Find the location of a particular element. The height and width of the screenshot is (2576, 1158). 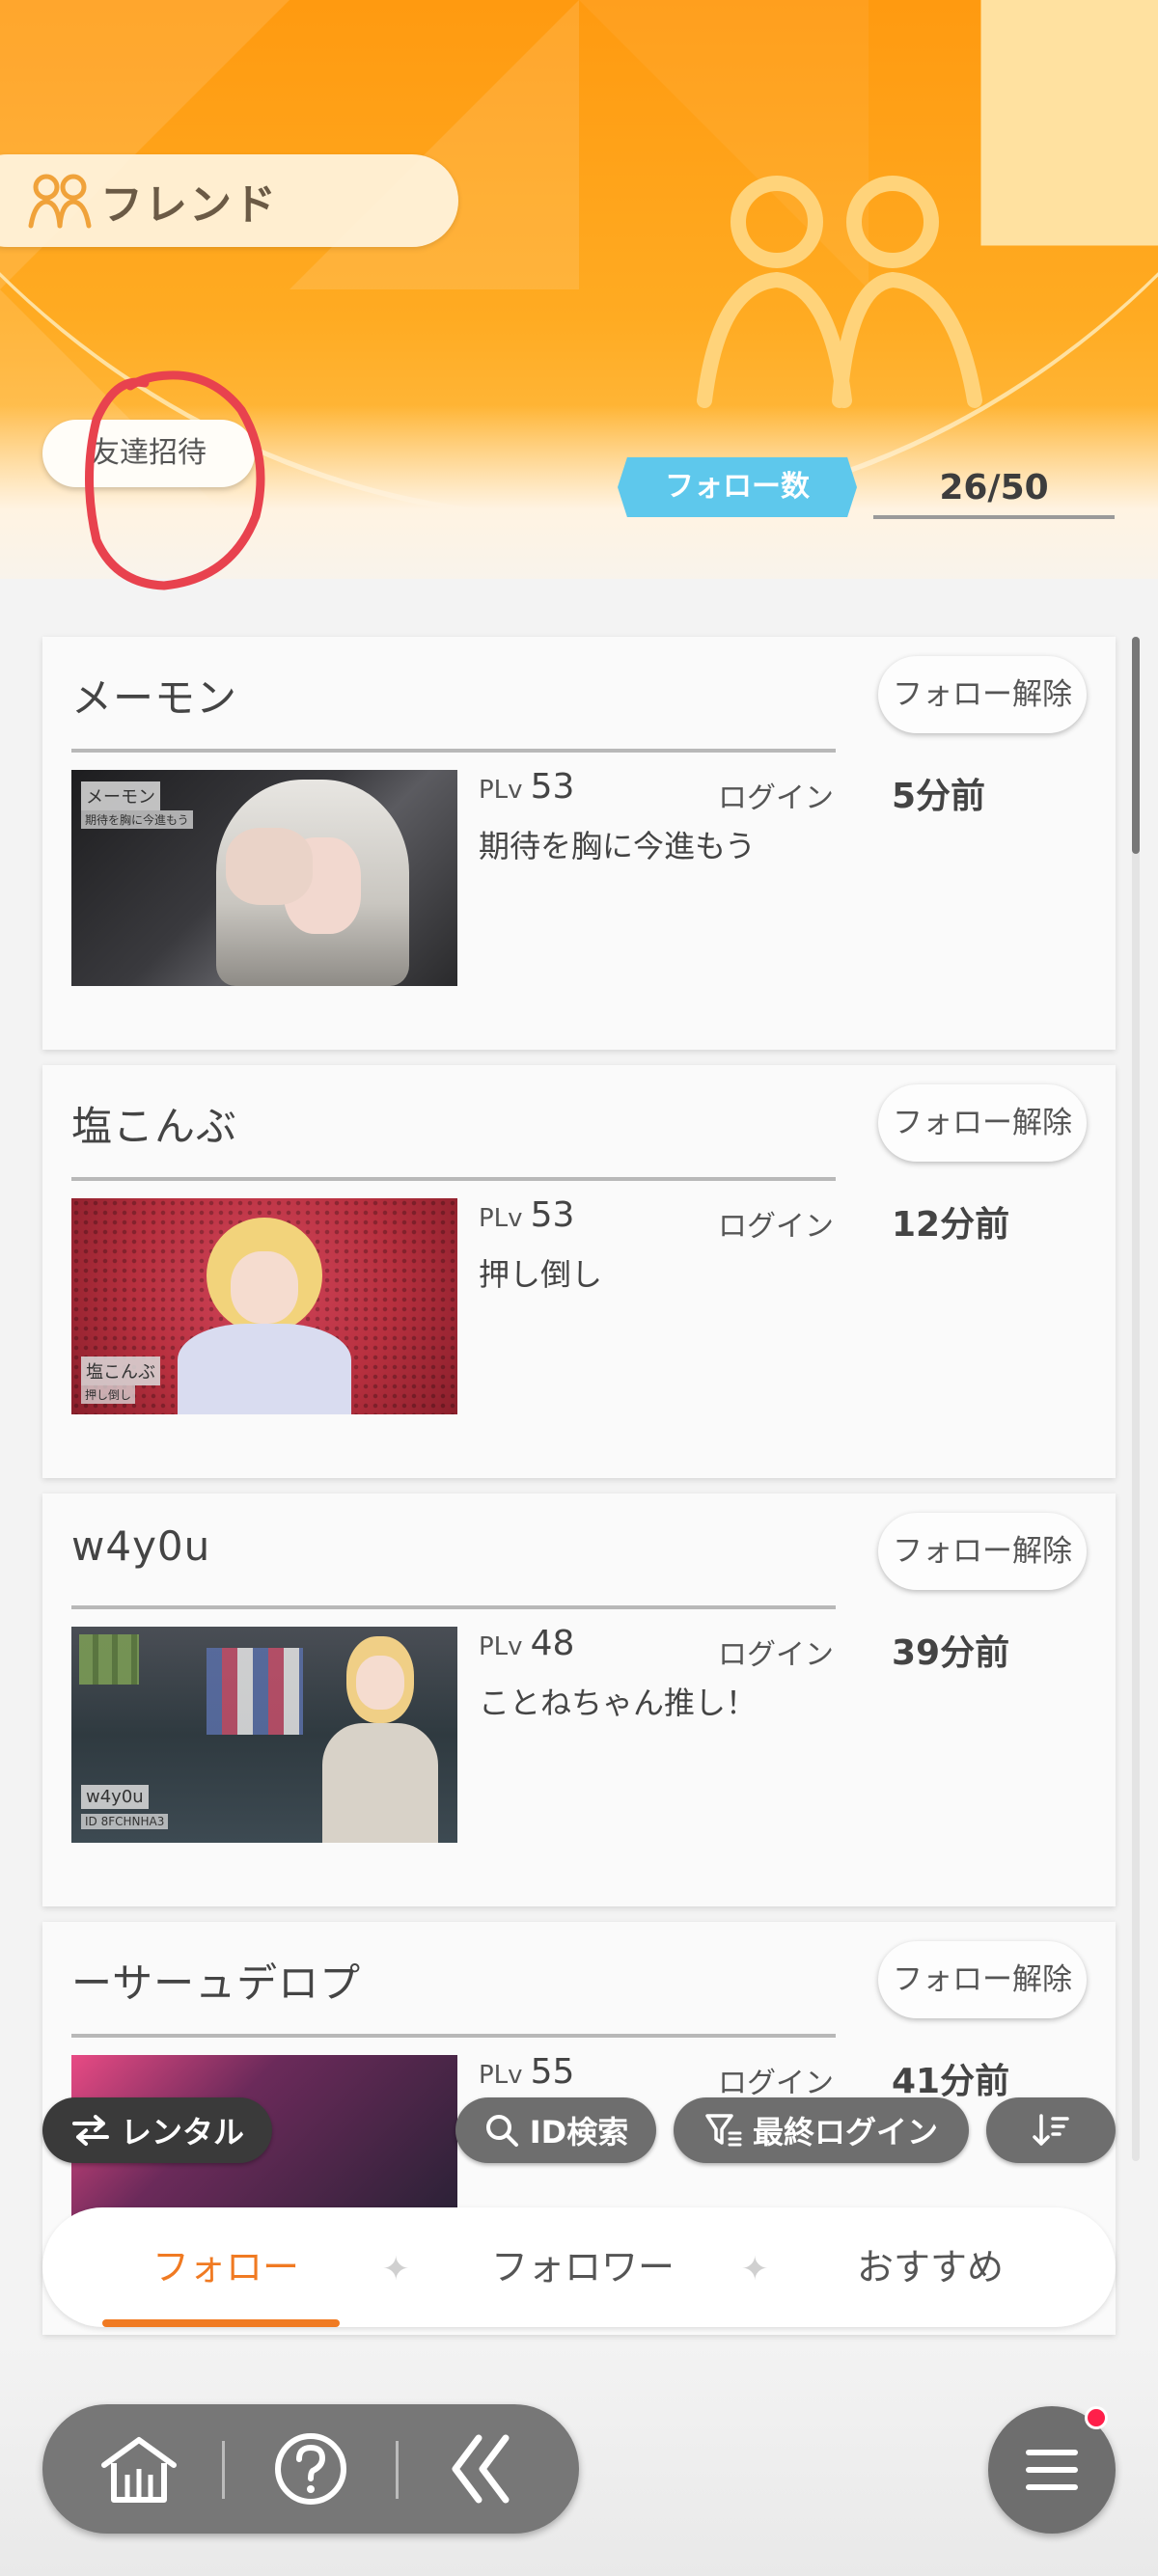

sort-button is located at coordinates (1051, 2130).